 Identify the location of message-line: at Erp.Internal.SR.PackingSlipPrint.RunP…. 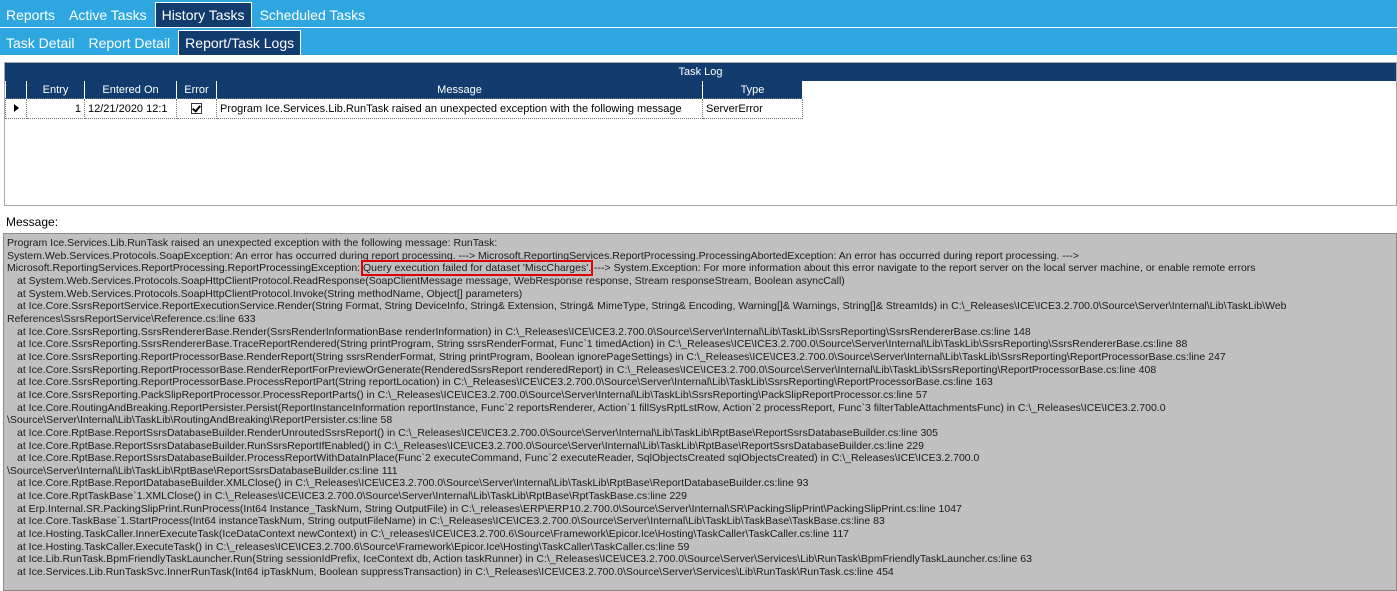
(489, 508).